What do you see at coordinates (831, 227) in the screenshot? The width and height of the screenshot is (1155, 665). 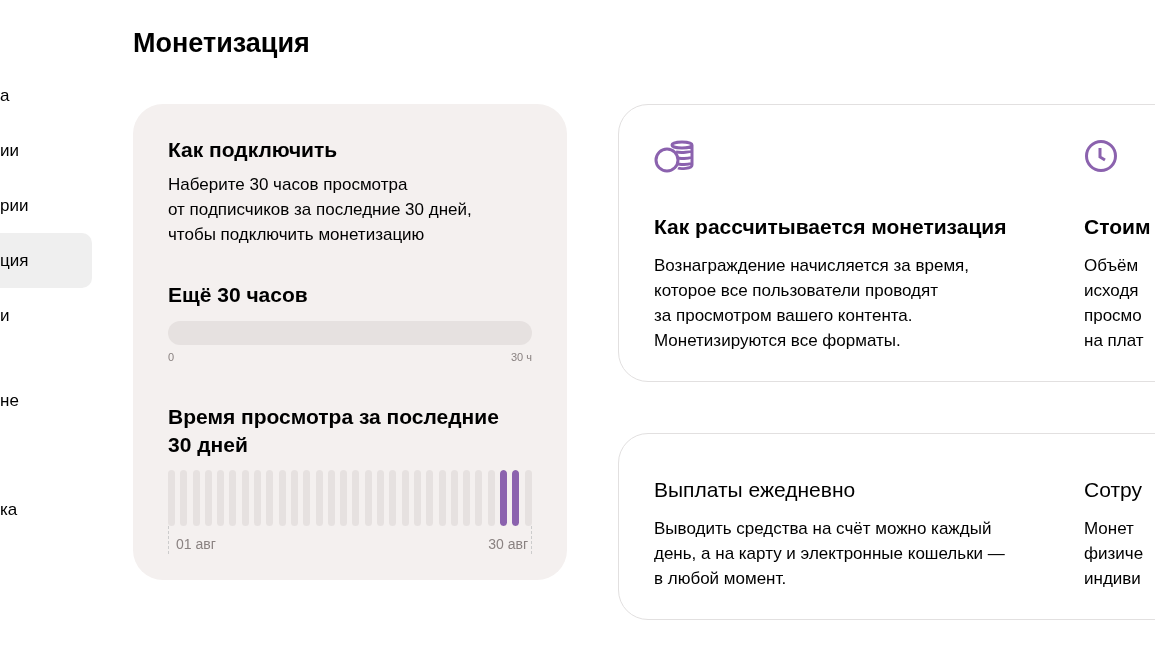 I see `info-title: Как рассчитывается монетизация` at bounding box center [831, 227].